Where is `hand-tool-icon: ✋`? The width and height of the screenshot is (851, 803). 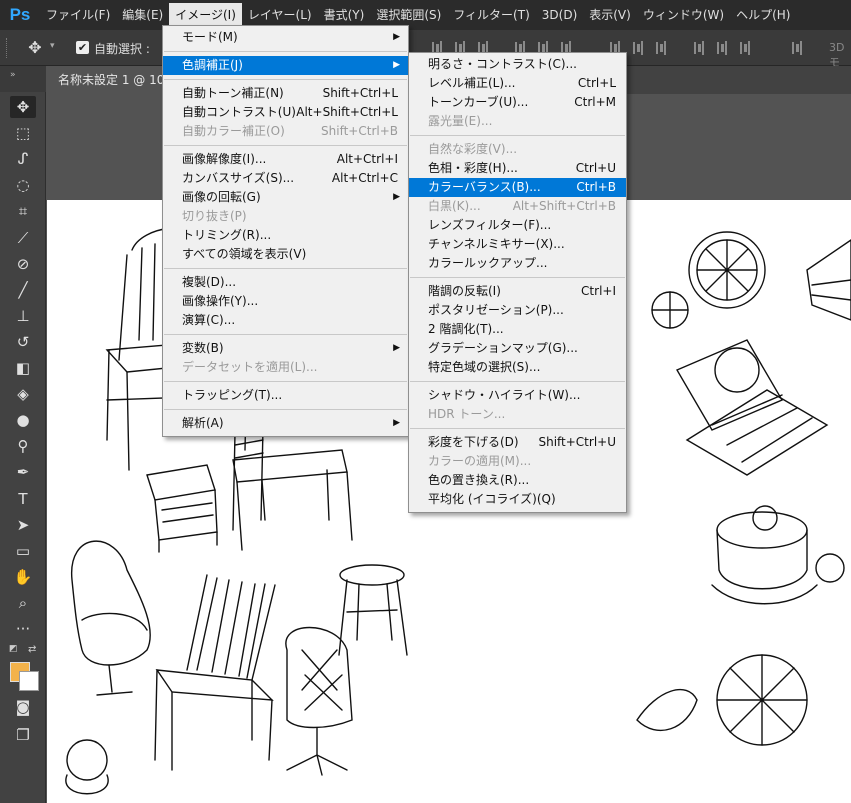 hand-tool-icon: ✋ is located at coordinates (23, 577).